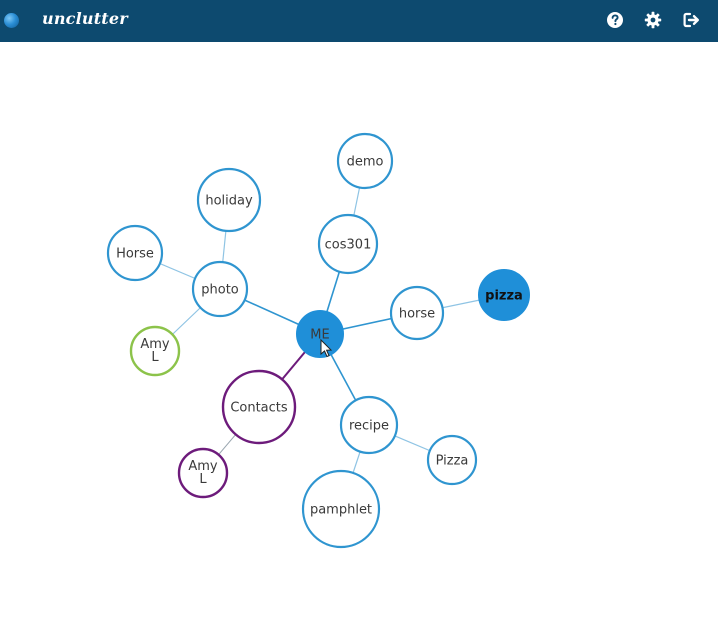  I want to click on node-pamphlet: pamphlet, so click(341, 509).